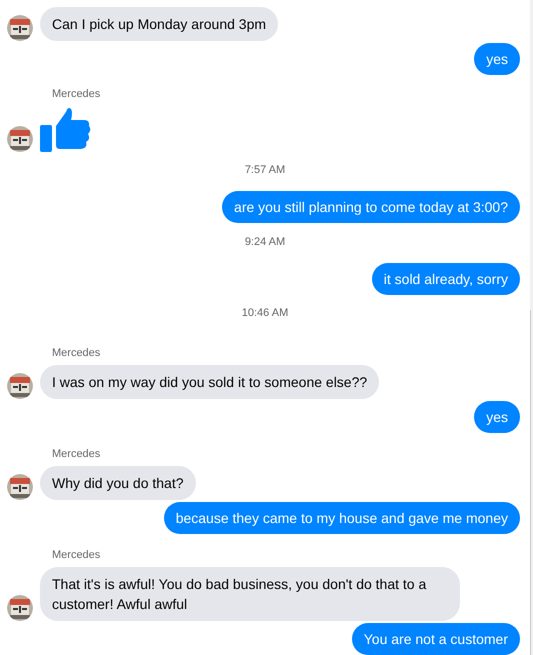  I want to click on message-bubble: are you still planning to come today at 3:00?, so click(371, 207).